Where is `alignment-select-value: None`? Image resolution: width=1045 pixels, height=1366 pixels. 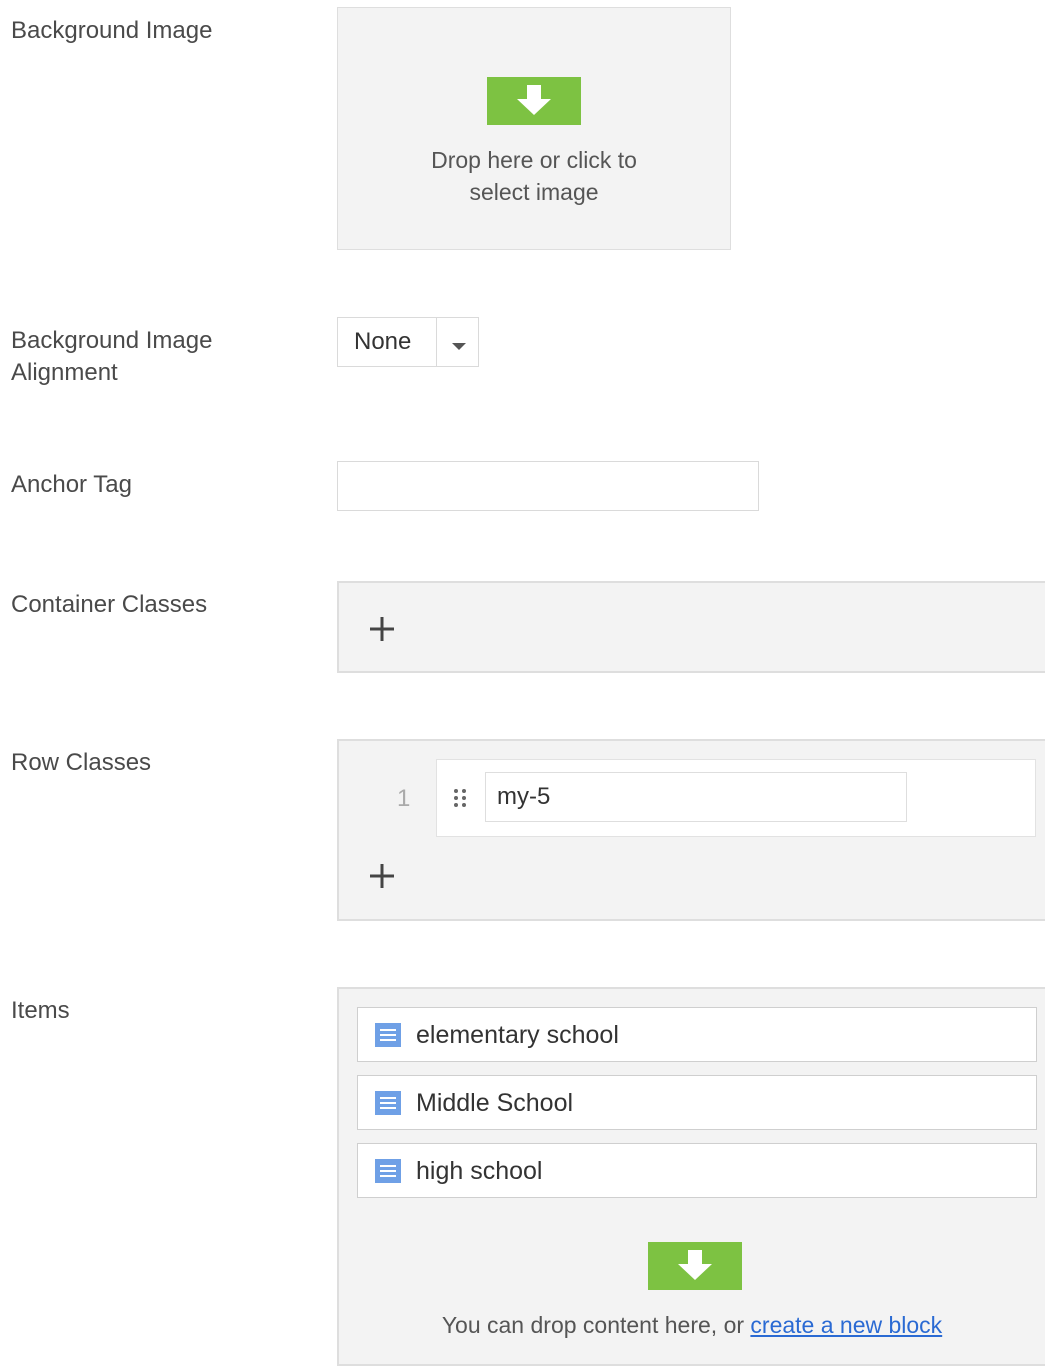 alignment-select-value: None is located at coordinates (383, 341).